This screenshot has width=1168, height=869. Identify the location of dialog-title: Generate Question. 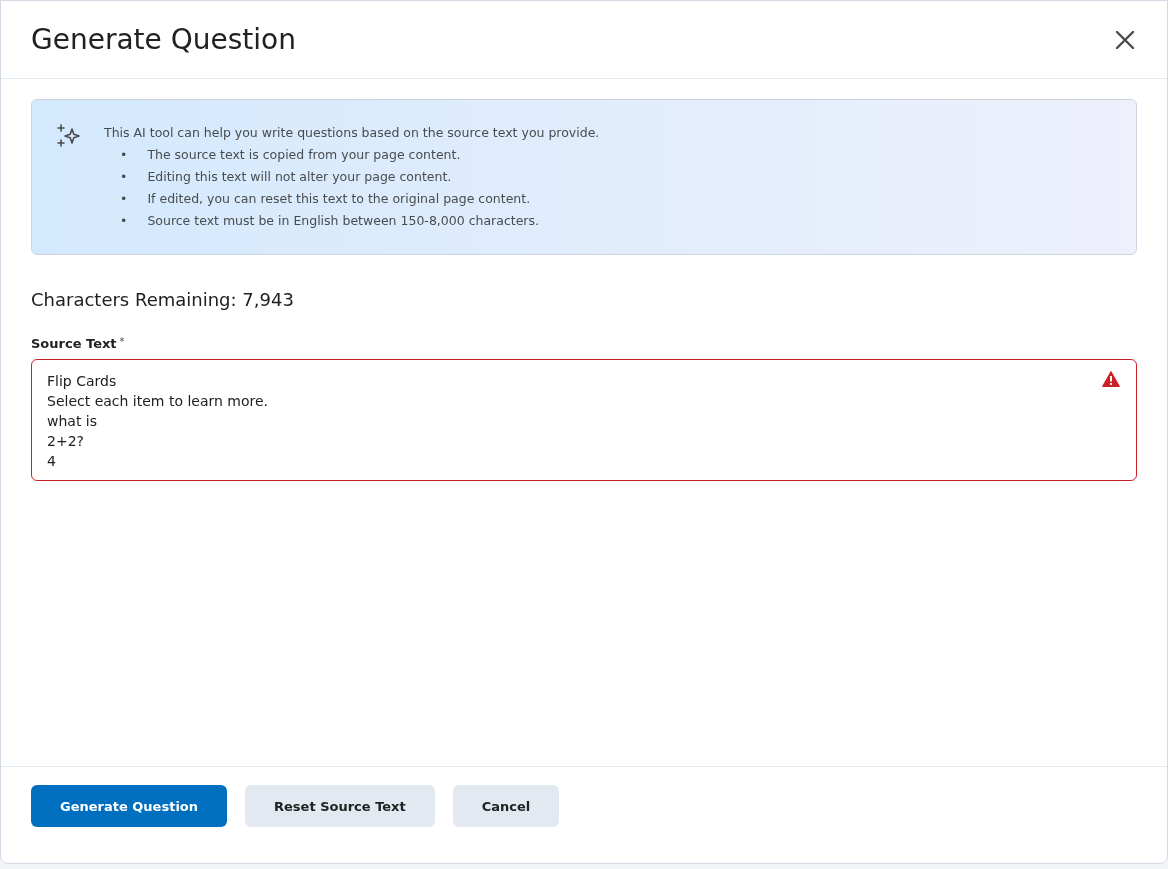
(163, 39).